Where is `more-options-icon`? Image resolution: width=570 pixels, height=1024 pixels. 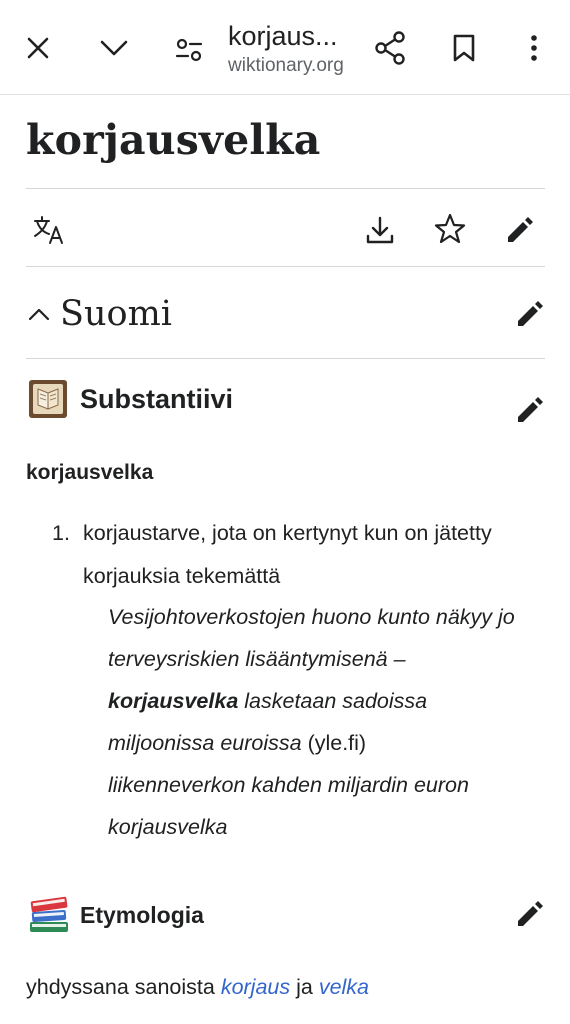 more-options-icon is located at coordinates (534, 48).